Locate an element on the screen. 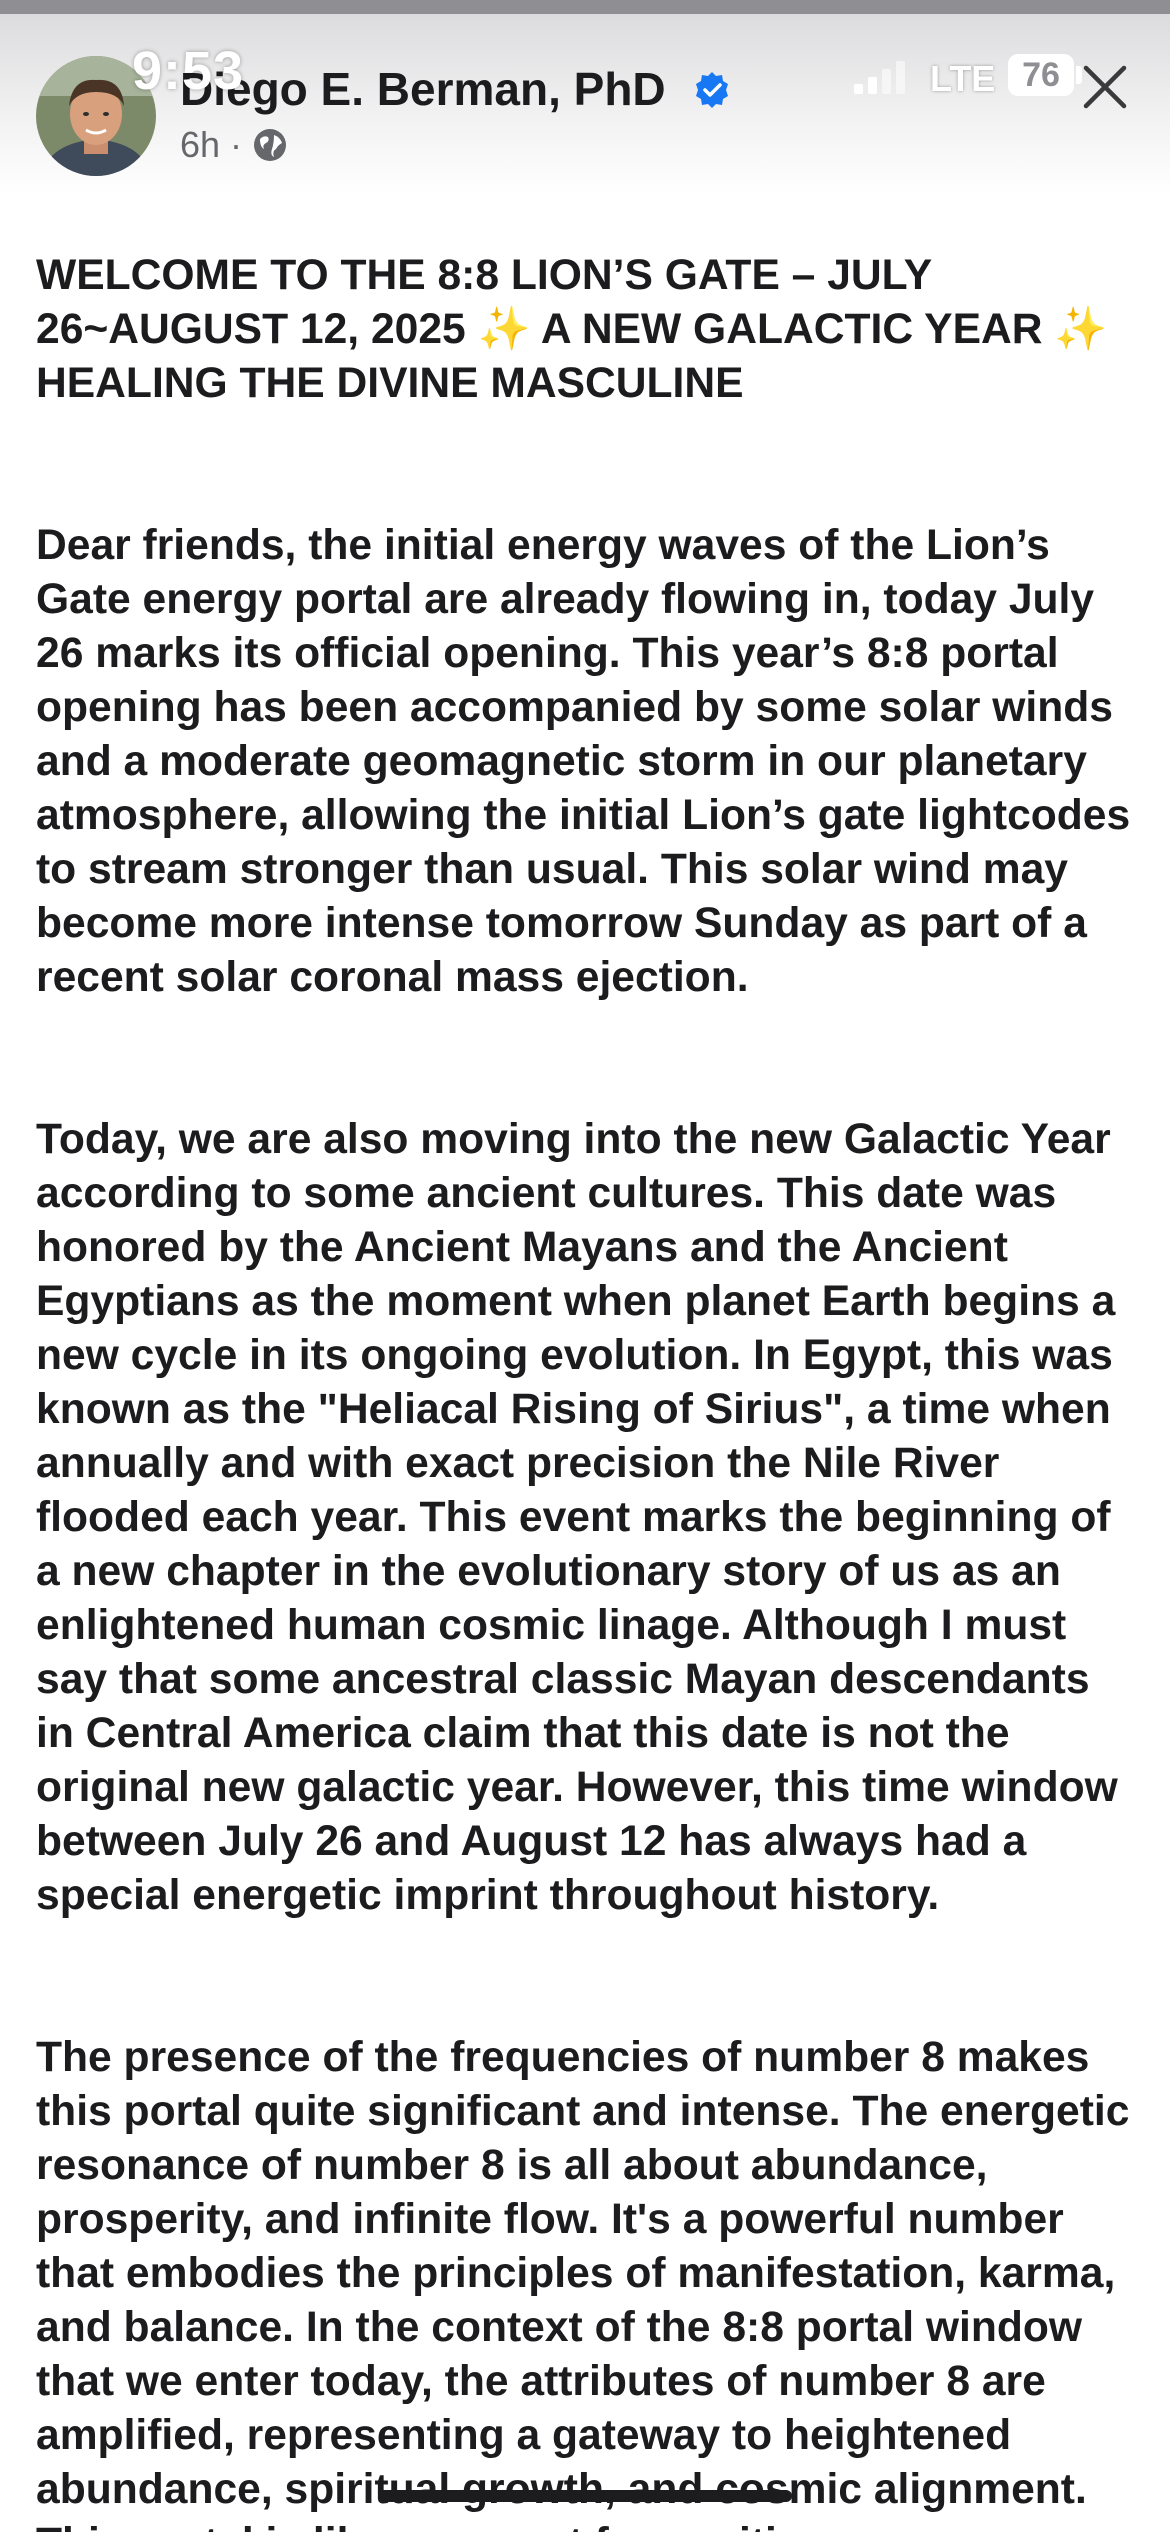 The height and width of the screenshot is (2532, 1170). top-edge-bar is located at coordinates (585, 7).